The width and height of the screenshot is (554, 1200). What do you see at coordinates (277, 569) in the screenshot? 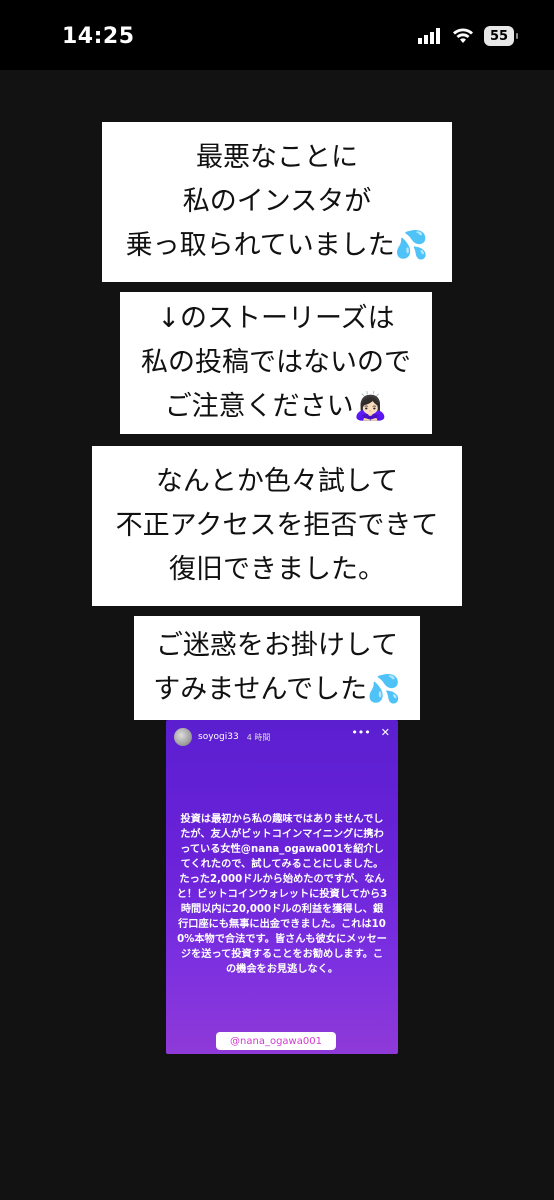
I see `card-line: 復旧できました。` at bounding box center [277, 569].